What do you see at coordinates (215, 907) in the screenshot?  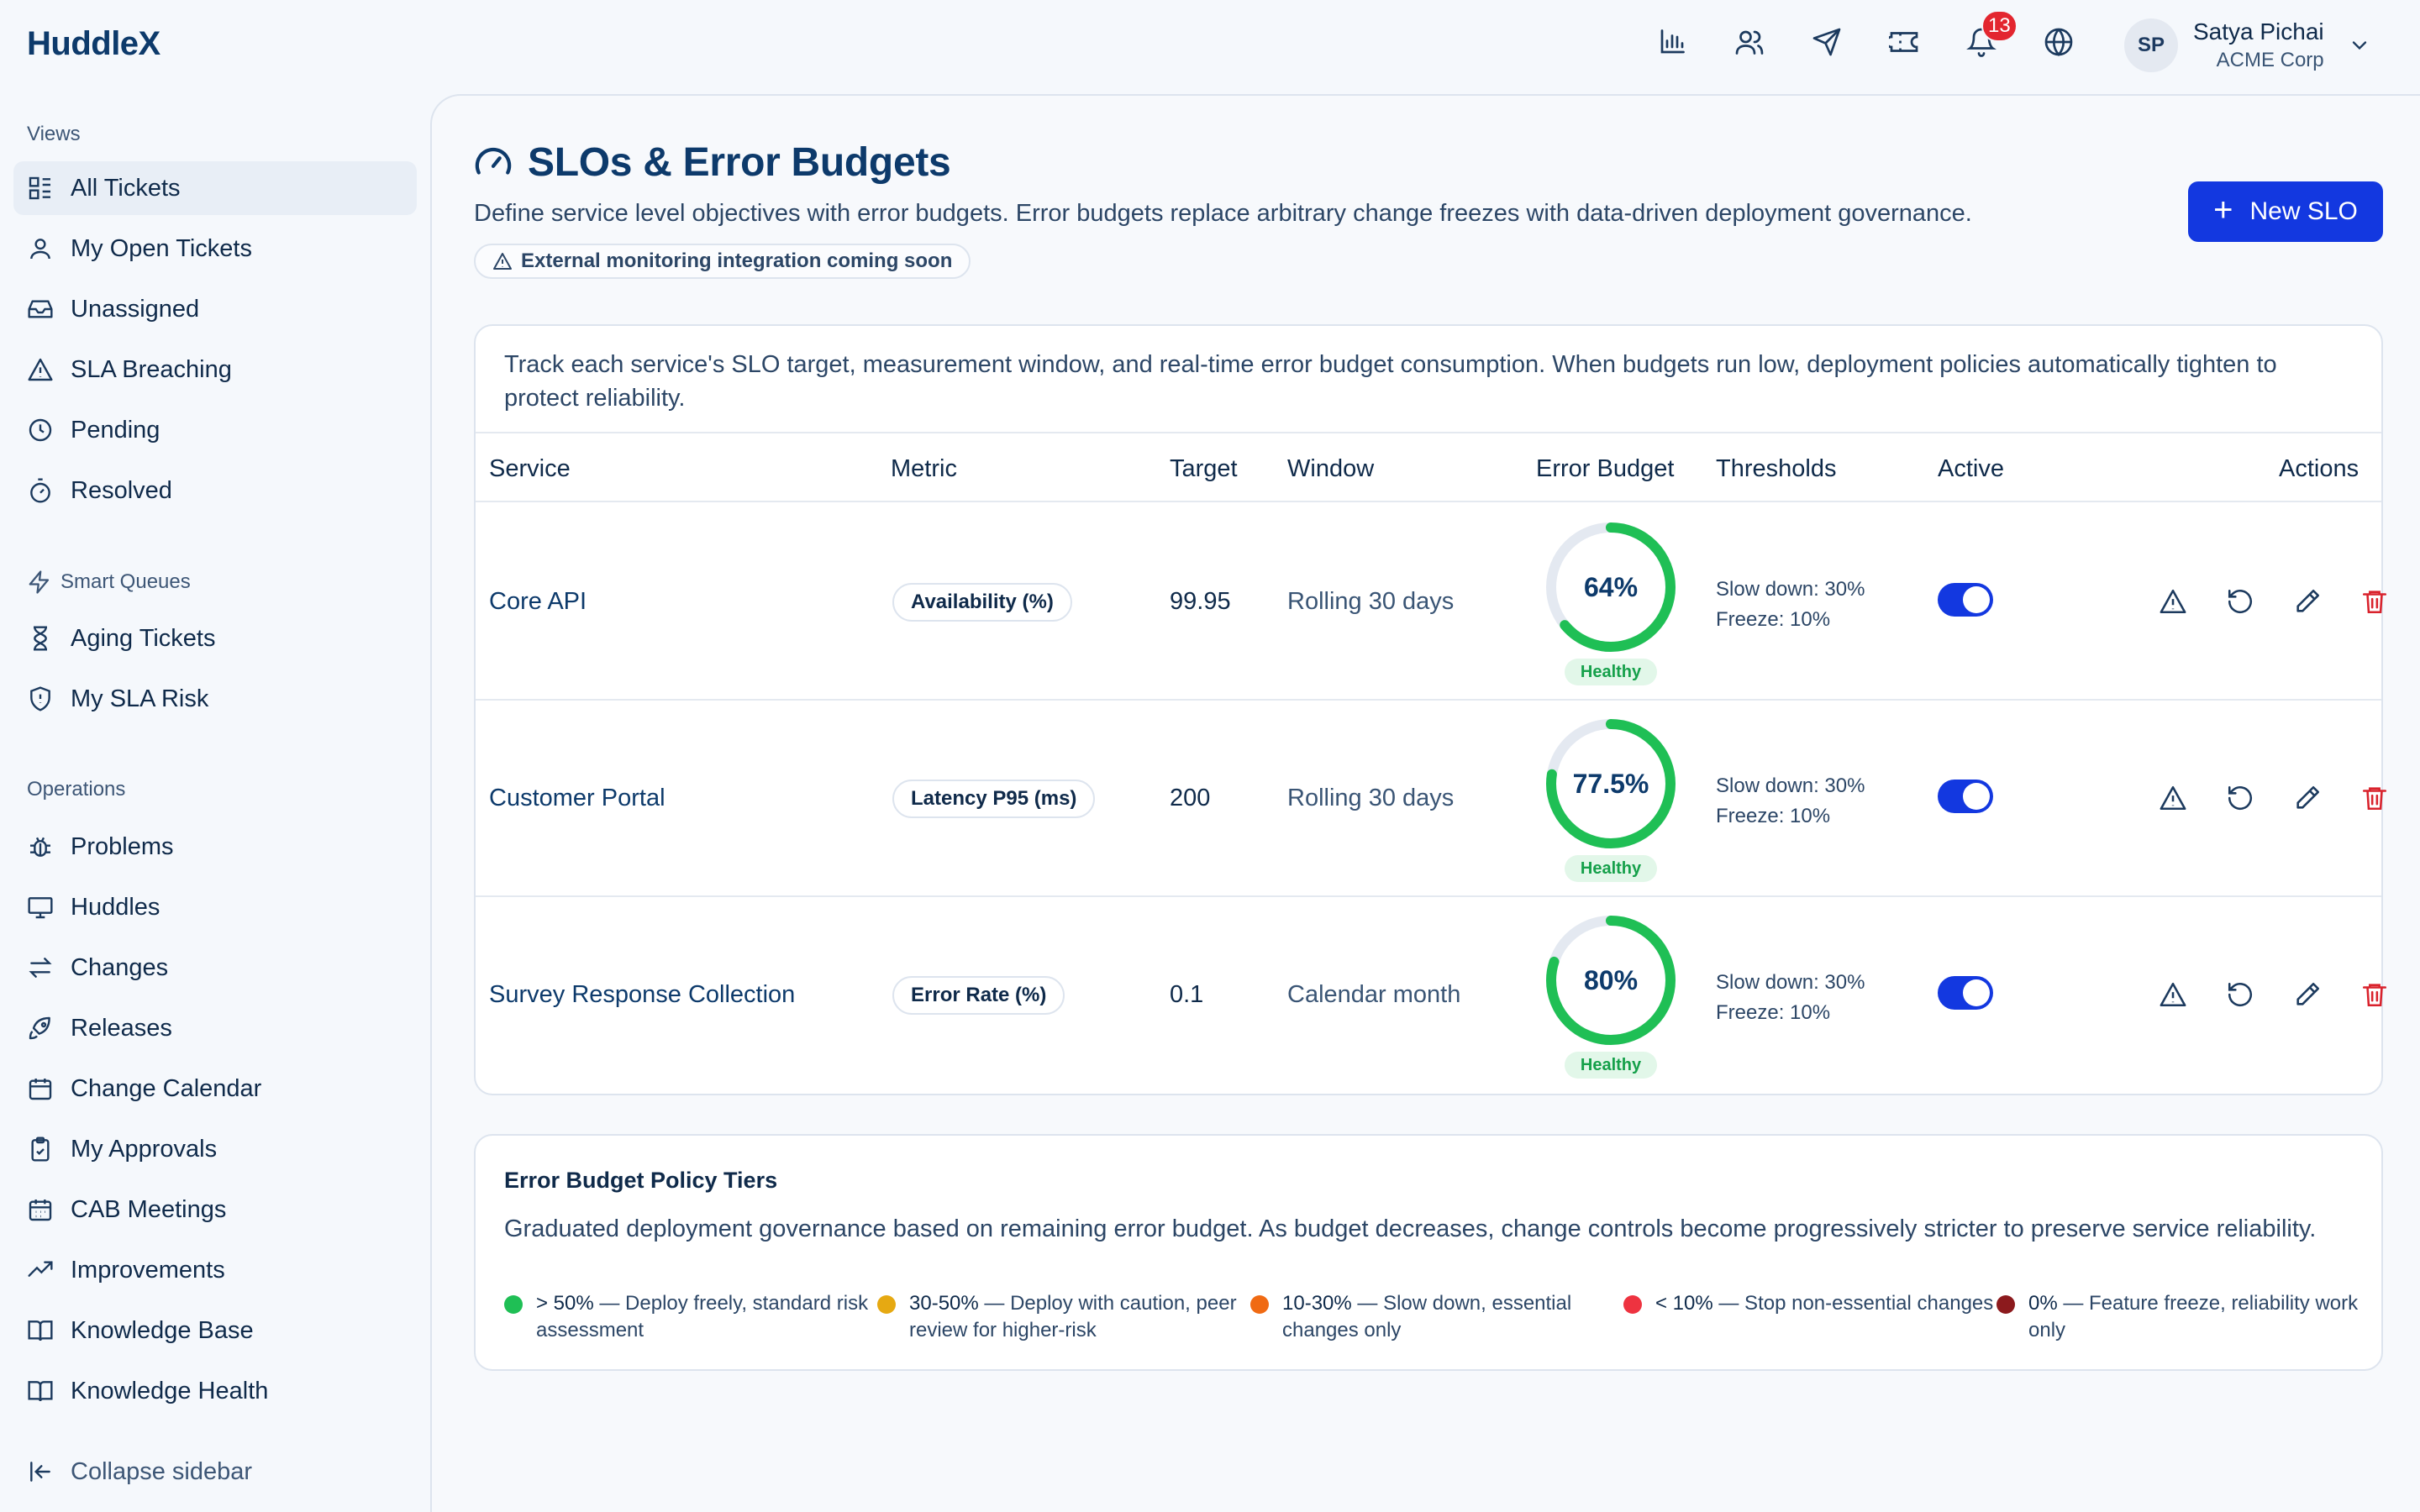 I see `sidebar-item-huddles: Huddles` at bounding box center [215, 907].